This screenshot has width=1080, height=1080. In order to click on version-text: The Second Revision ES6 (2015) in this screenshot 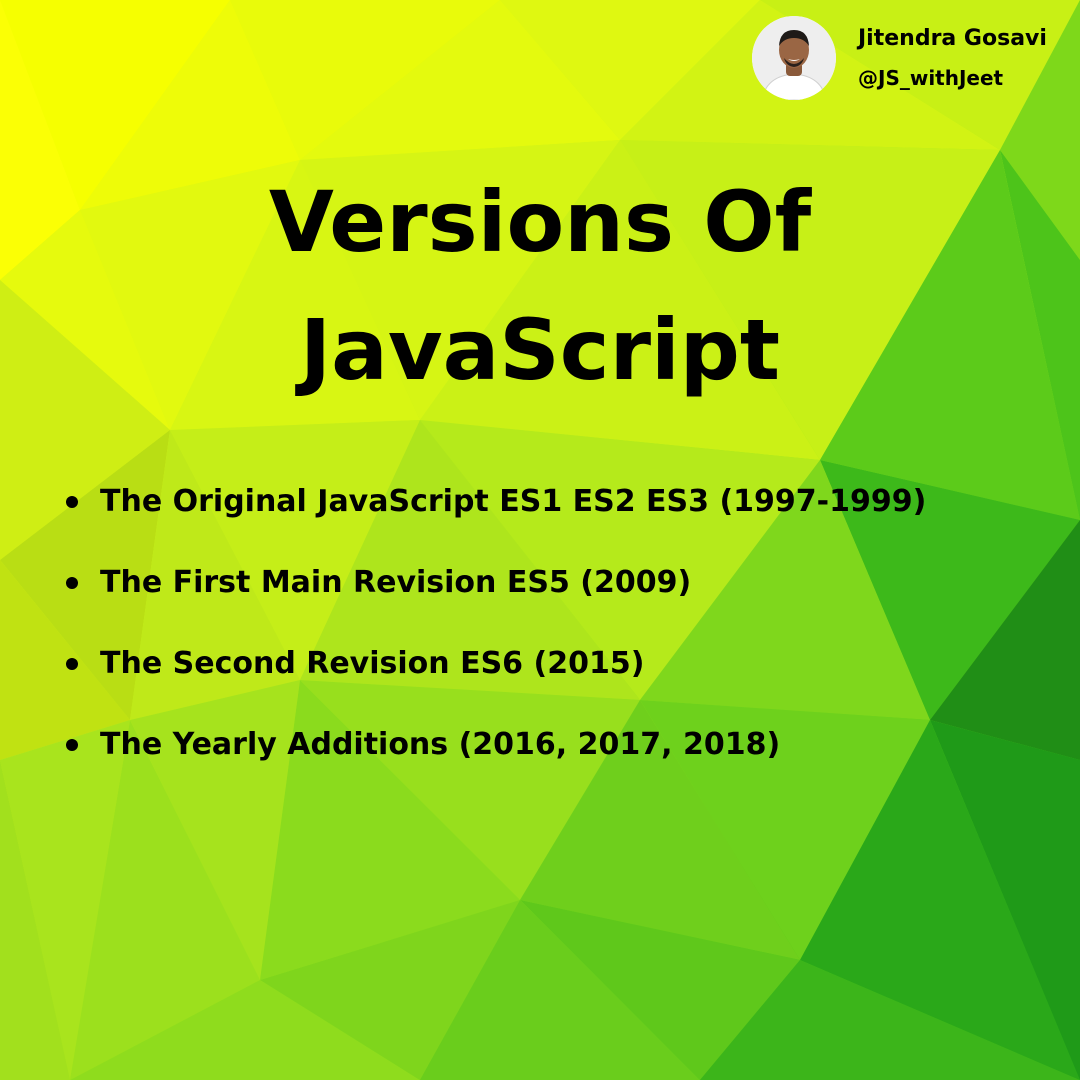, I will do `click(372, 663)`.